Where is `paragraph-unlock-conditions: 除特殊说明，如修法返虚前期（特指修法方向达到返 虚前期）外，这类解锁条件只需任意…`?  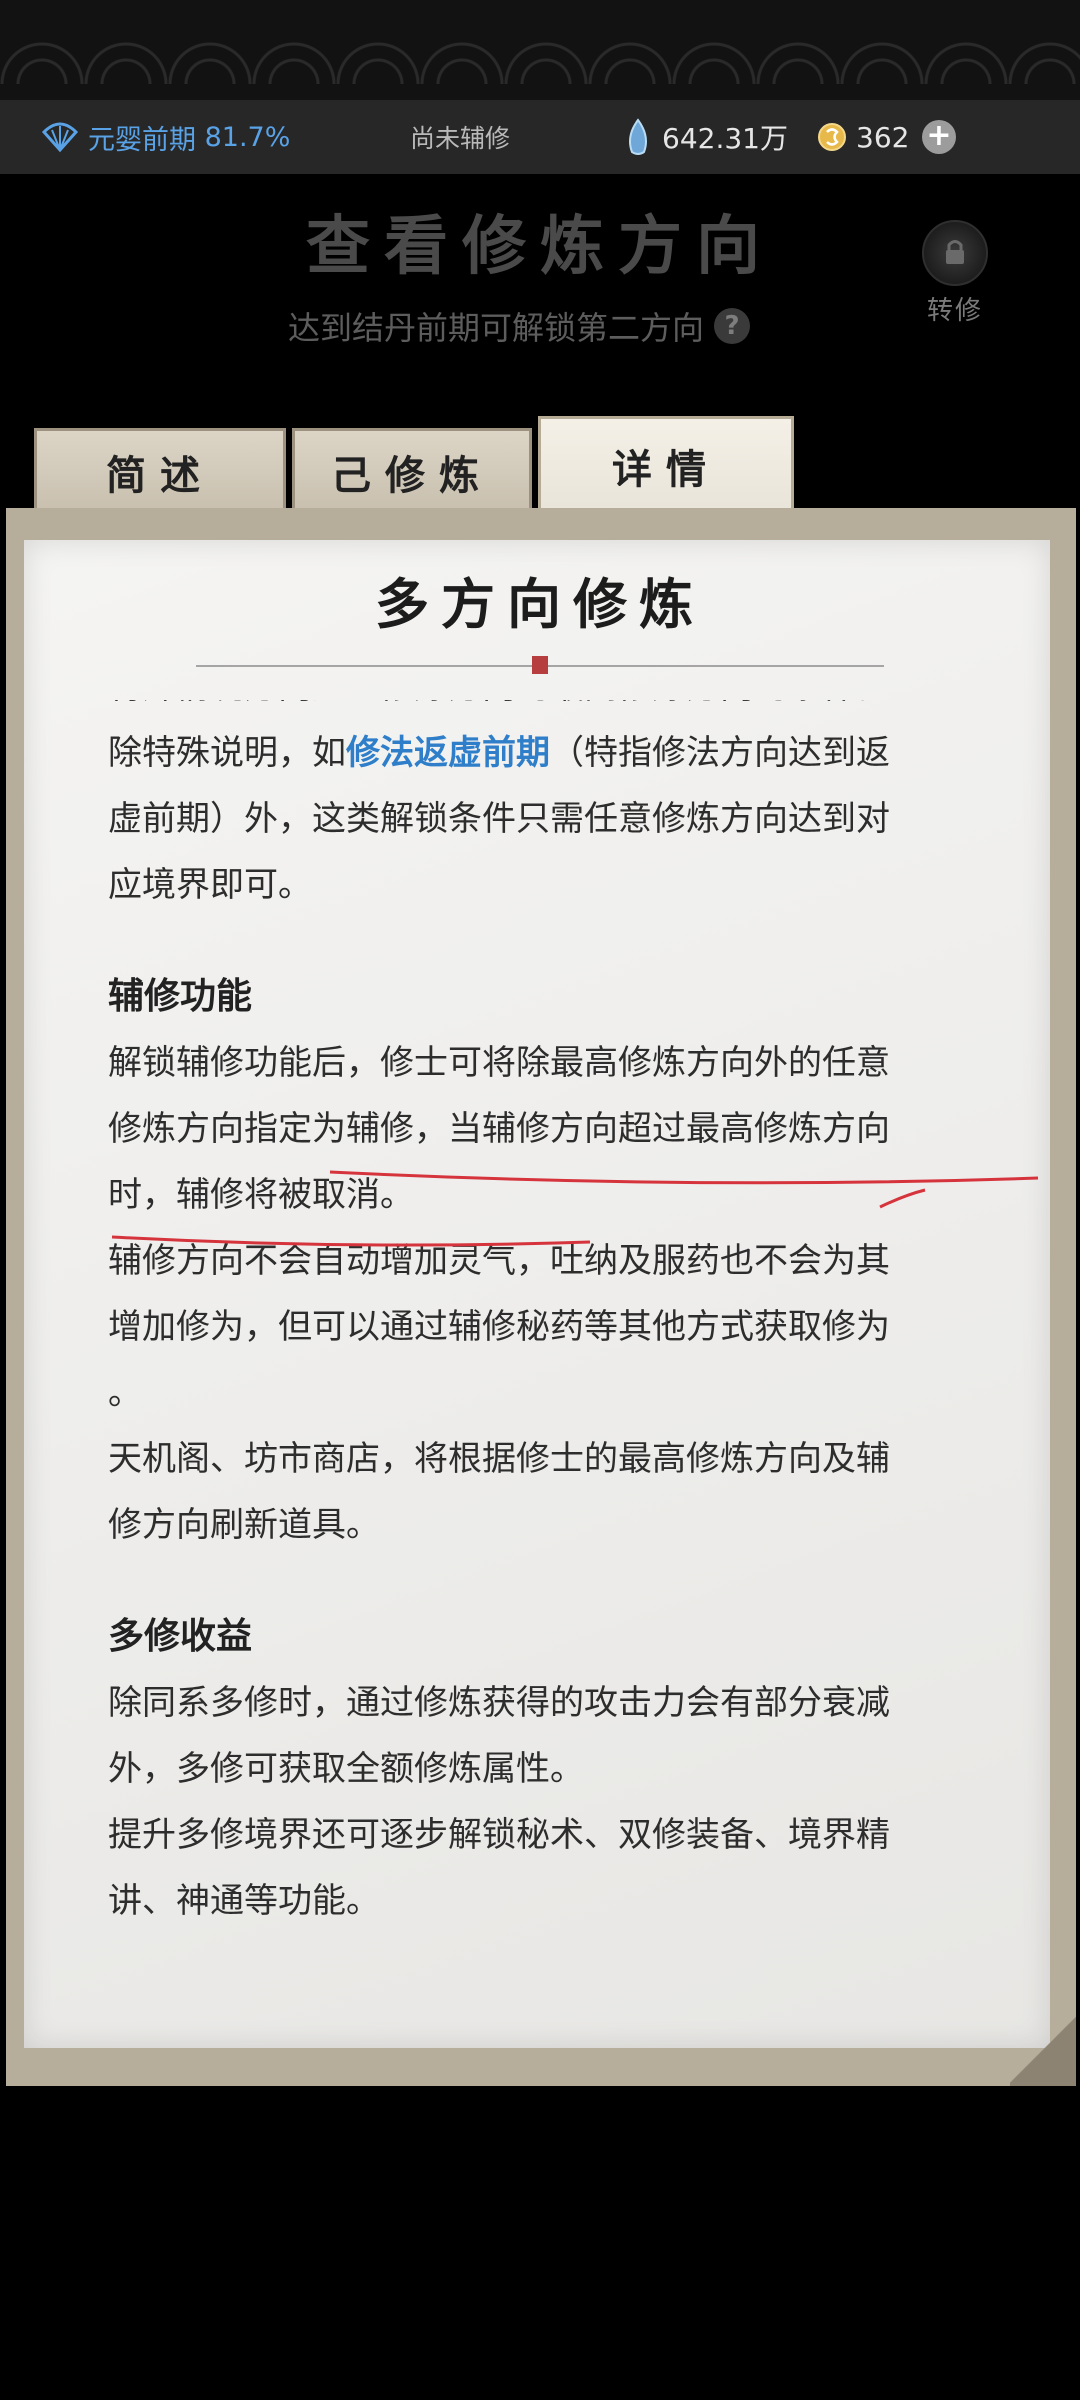
paragraph-unlock-conditions: 除特殊说明，如修法返虚前期（特指修法方向达到返 虚前期）外，这类解锁条件只需任意… is located at coordinates (499, 819).